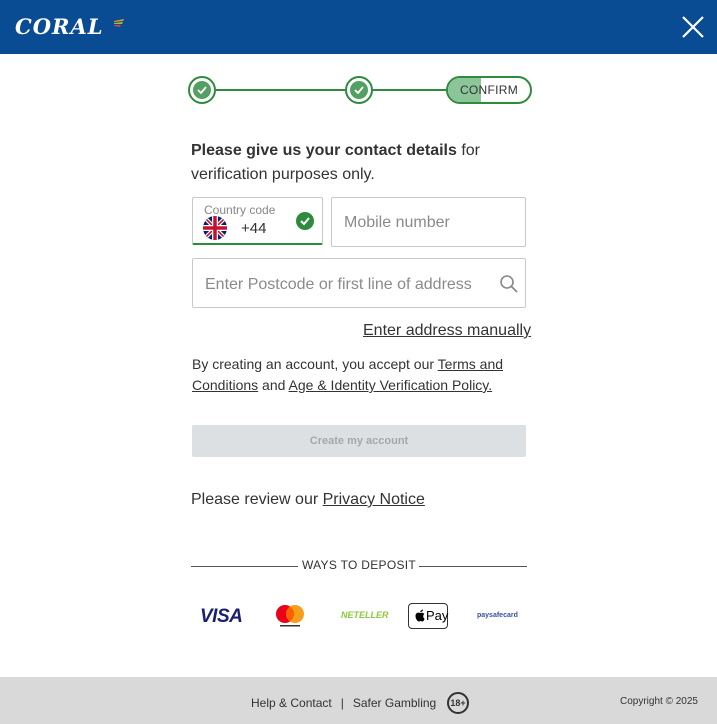 Image resolution: width=717 pixels, height=724 pixels. I want to click on apple-icon, so click(420, 615).